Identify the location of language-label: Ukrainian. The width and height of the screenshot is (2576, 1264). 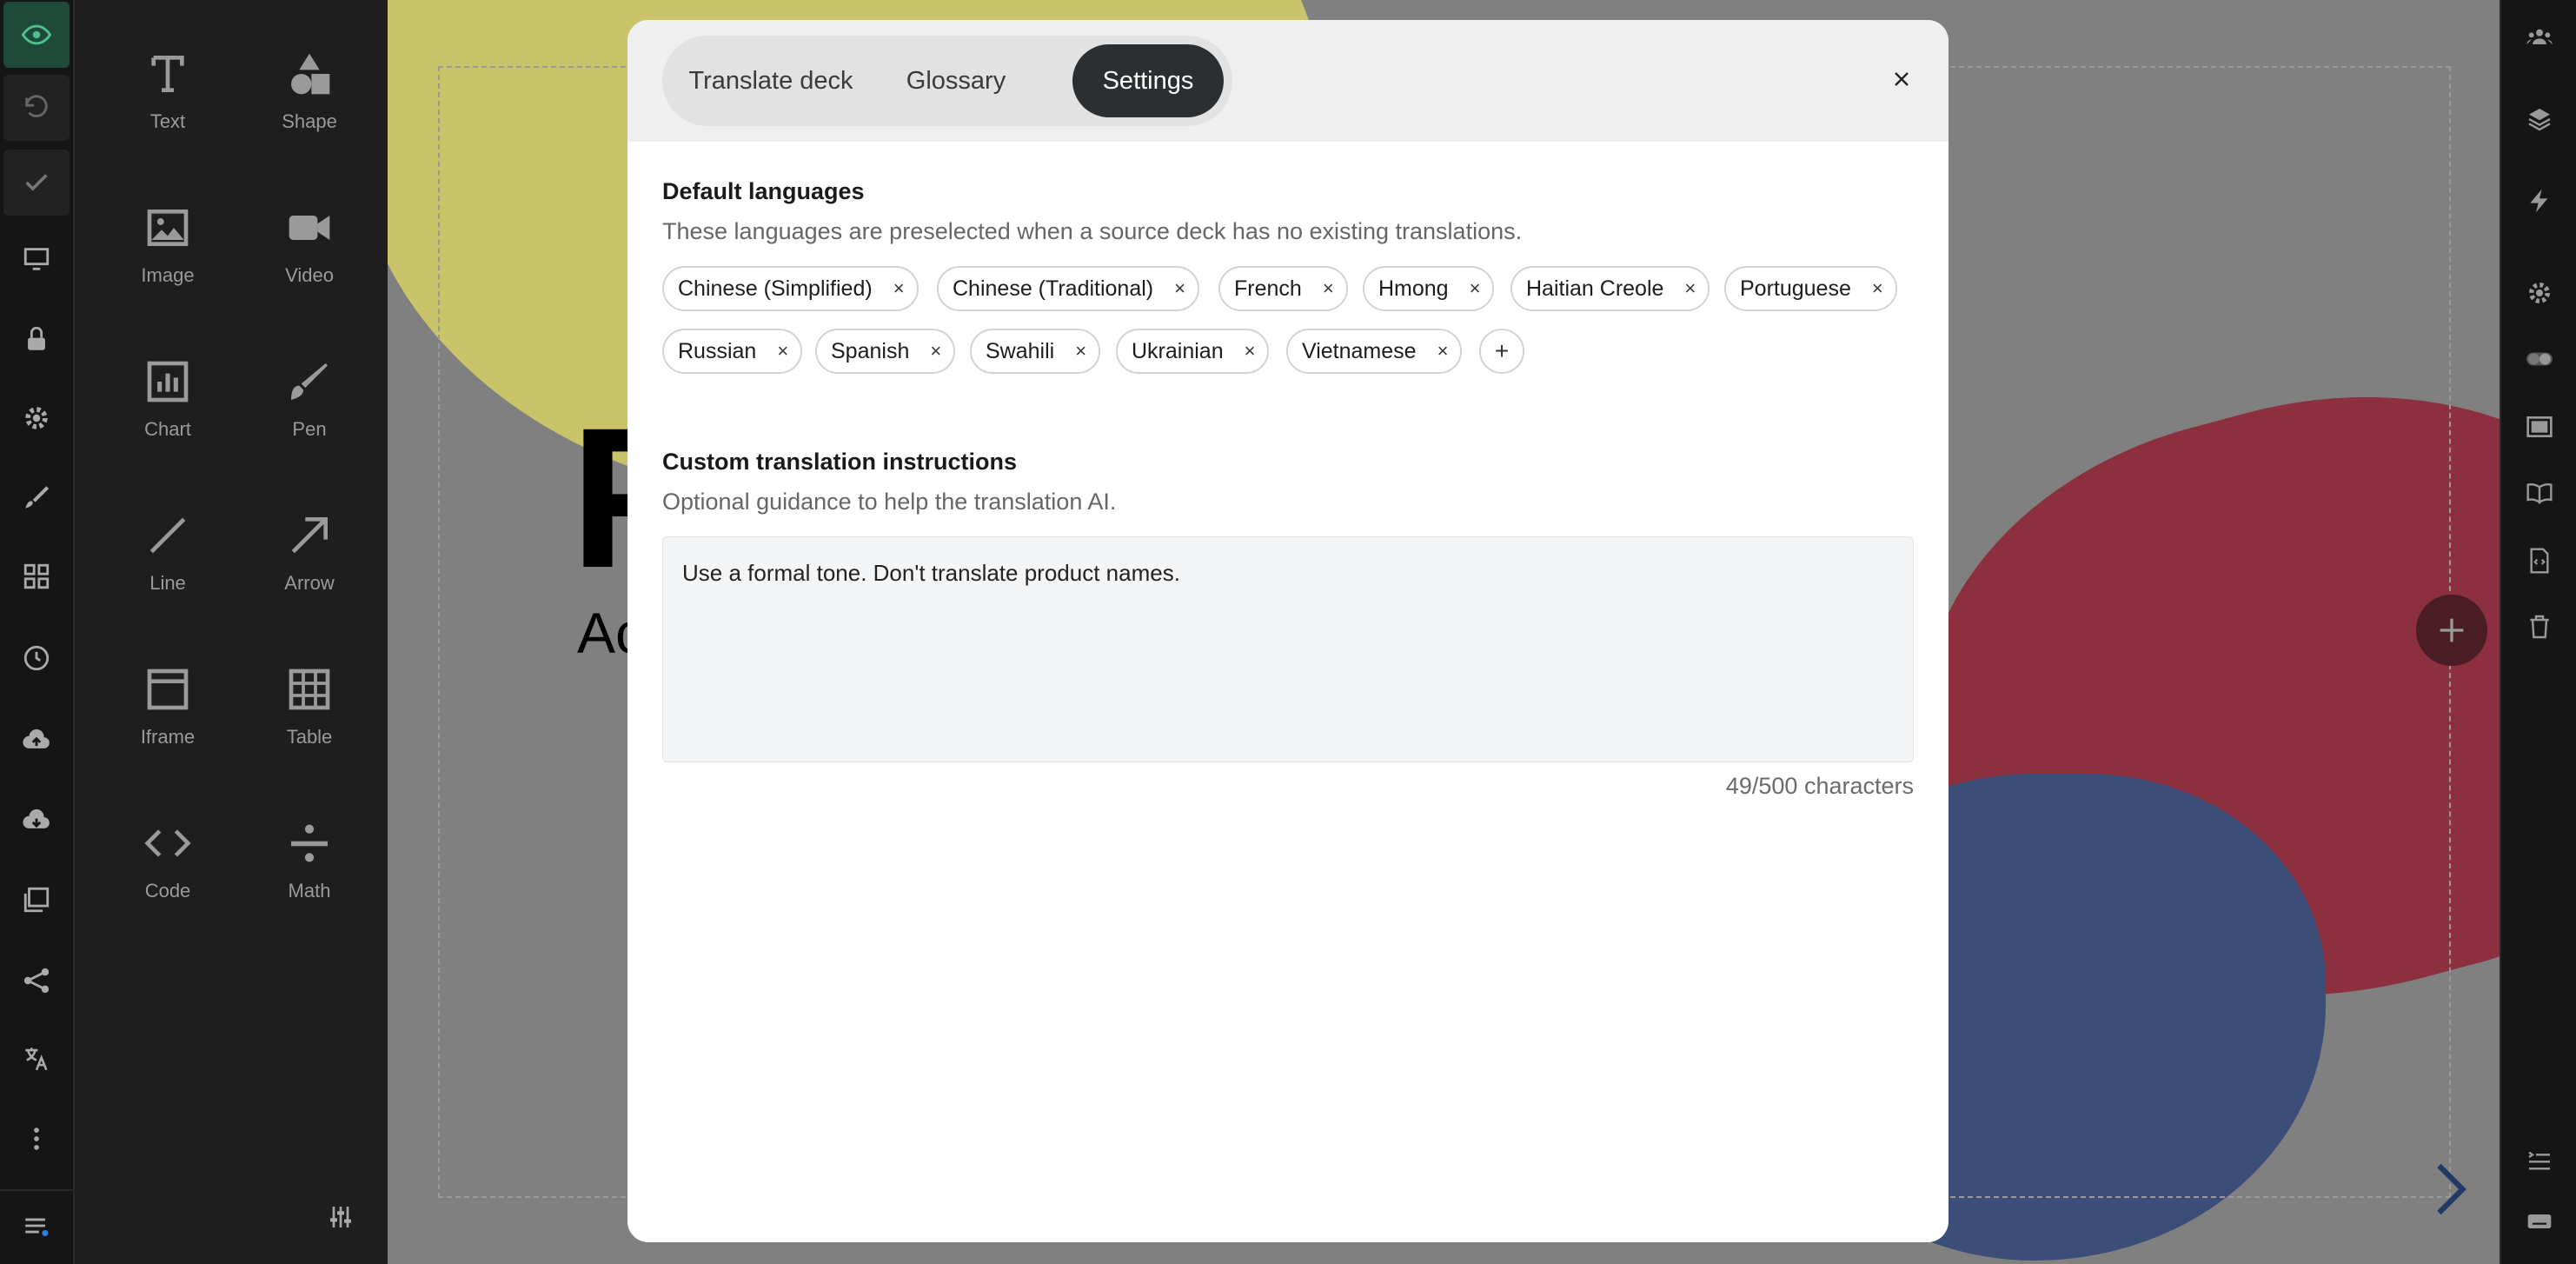
(1178, 350).